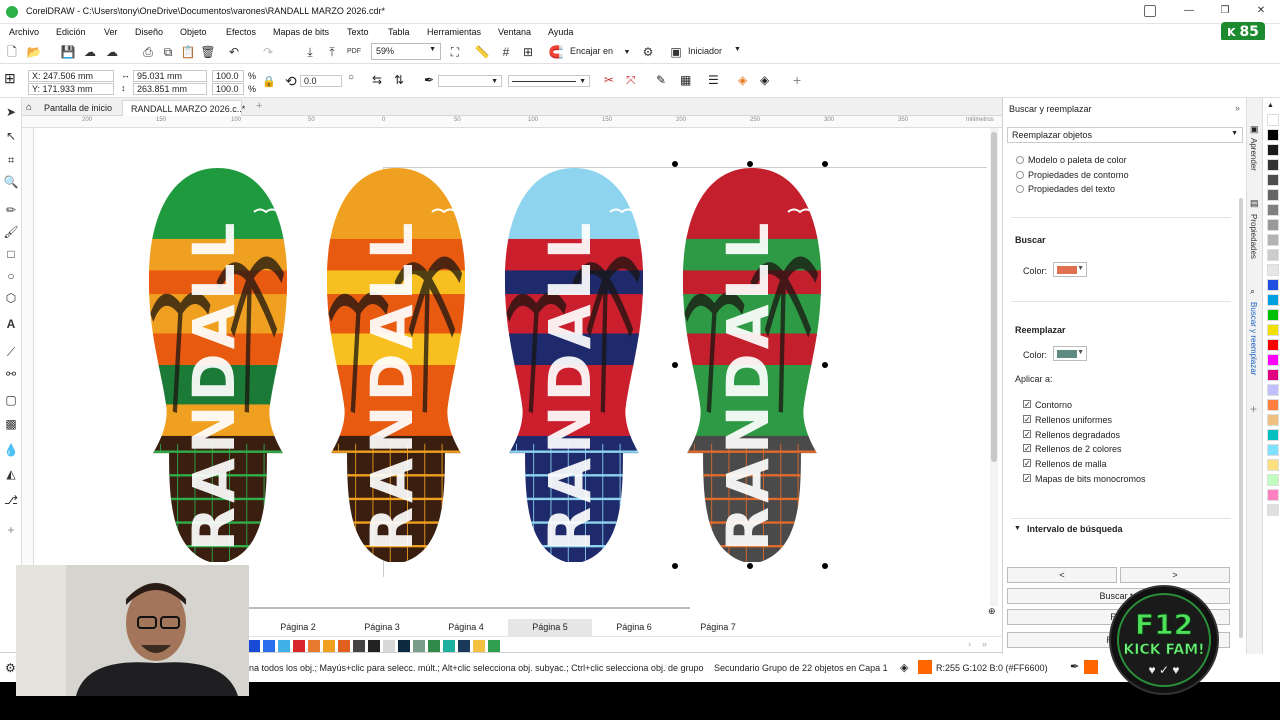 The image size is (1280, 720). Describe the element at coordinates (28, 367) in the screenshot. I see `vertical-ruler` at that location.